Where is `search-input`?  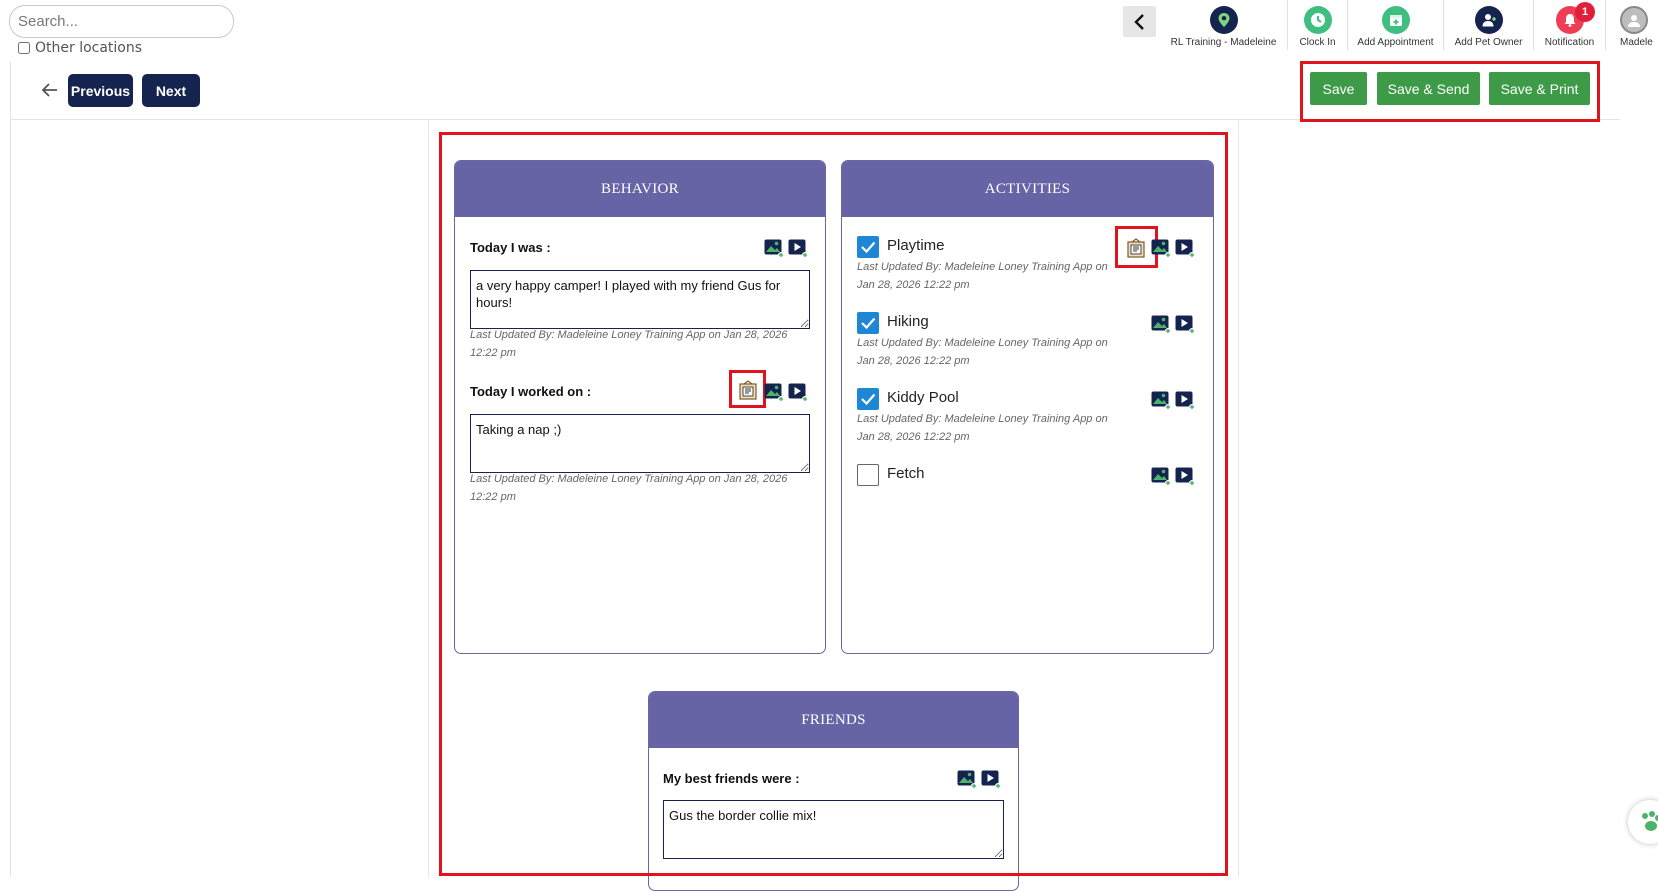 search-input is located at coordinates (121, 21).